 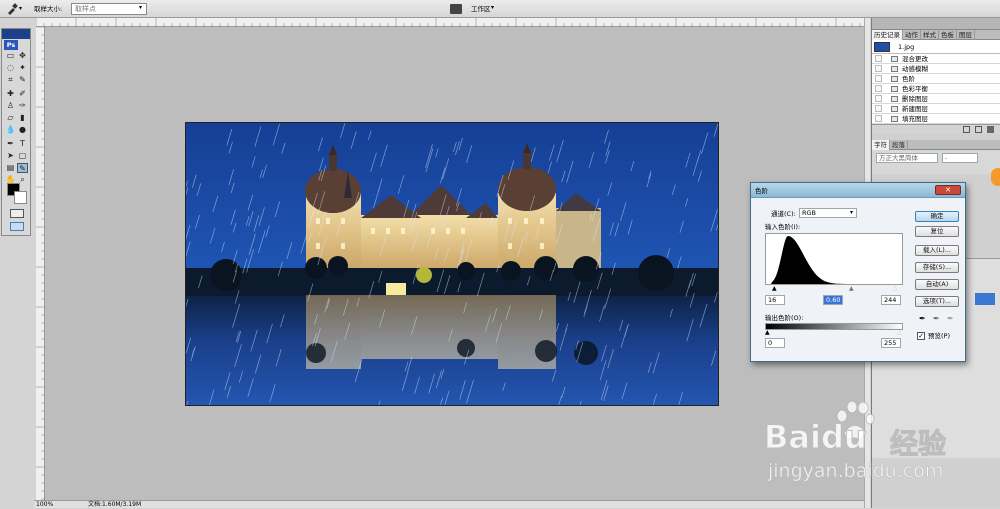 What do you see at coordinates (948, 190) in the screenshot?
I see `close-icon: ✕` at bounding box center [948, 190].